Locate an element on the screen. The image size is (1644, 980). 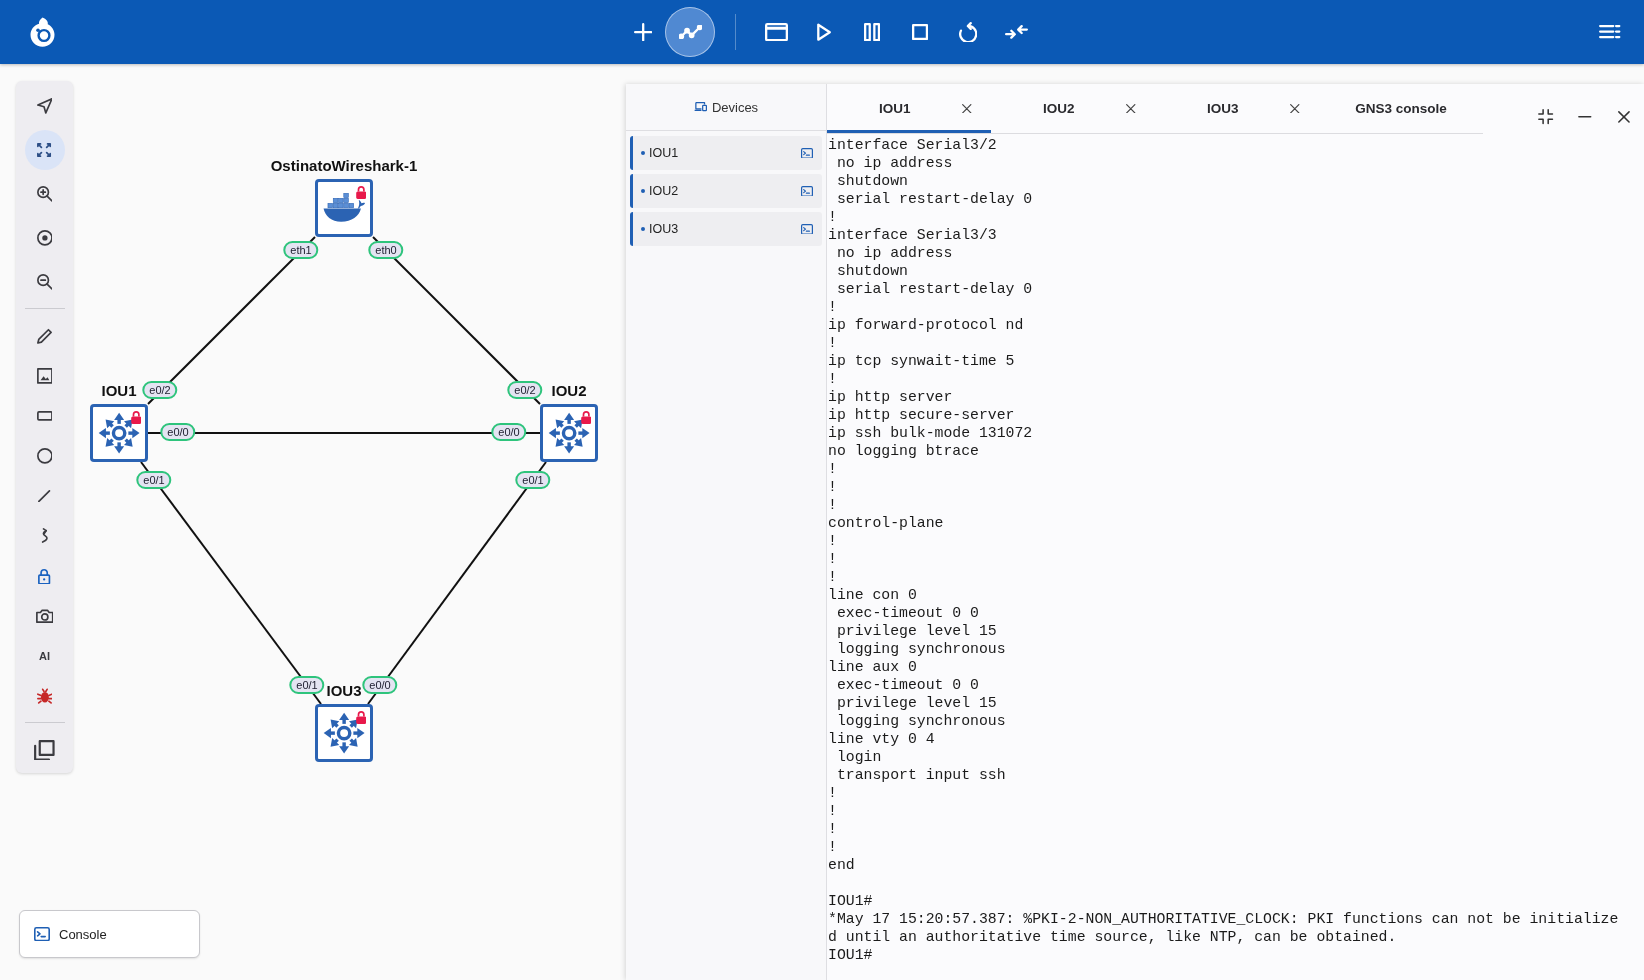
chart-button is located at coordinates (690, 32).